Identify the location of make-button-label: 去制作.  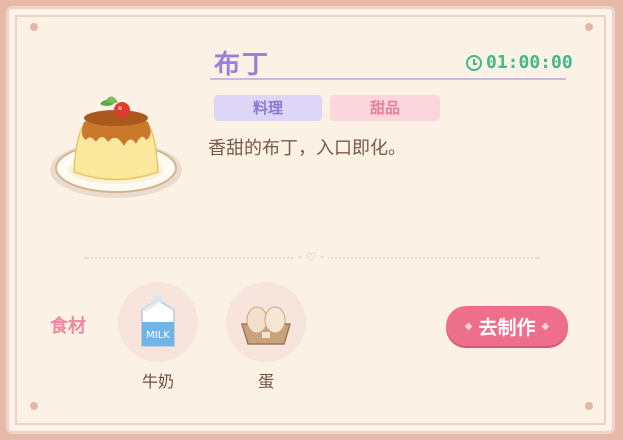
(507, 327).